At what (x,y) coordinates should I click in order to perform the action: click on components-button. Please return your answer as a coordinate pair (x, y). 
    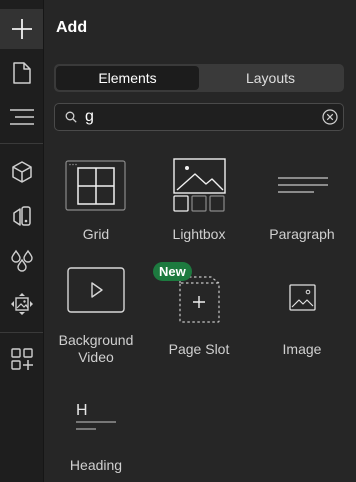
    Looking at the image, I should click on (21, 172).